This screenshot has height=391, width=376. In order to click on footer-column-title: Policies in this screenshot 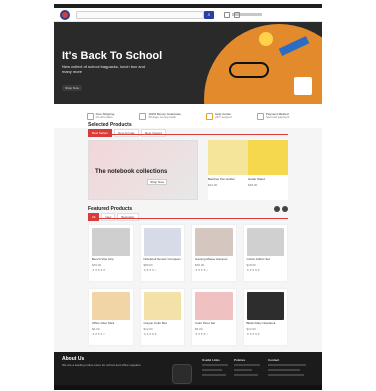, I will do `click(240, 360)`.